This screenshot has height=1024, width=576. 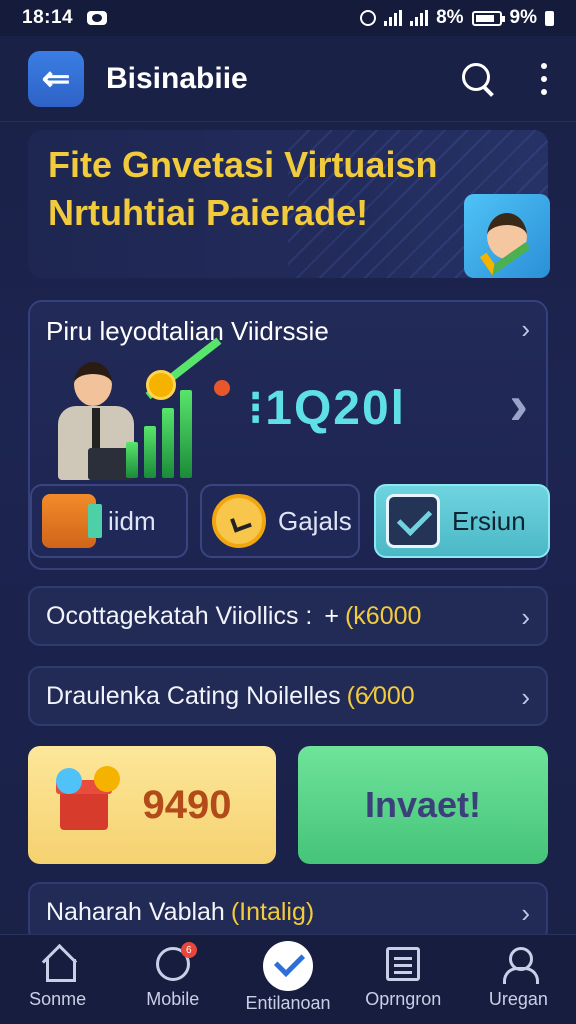 I want to click on hero-avatar-badge, so click(x=507, y=236).